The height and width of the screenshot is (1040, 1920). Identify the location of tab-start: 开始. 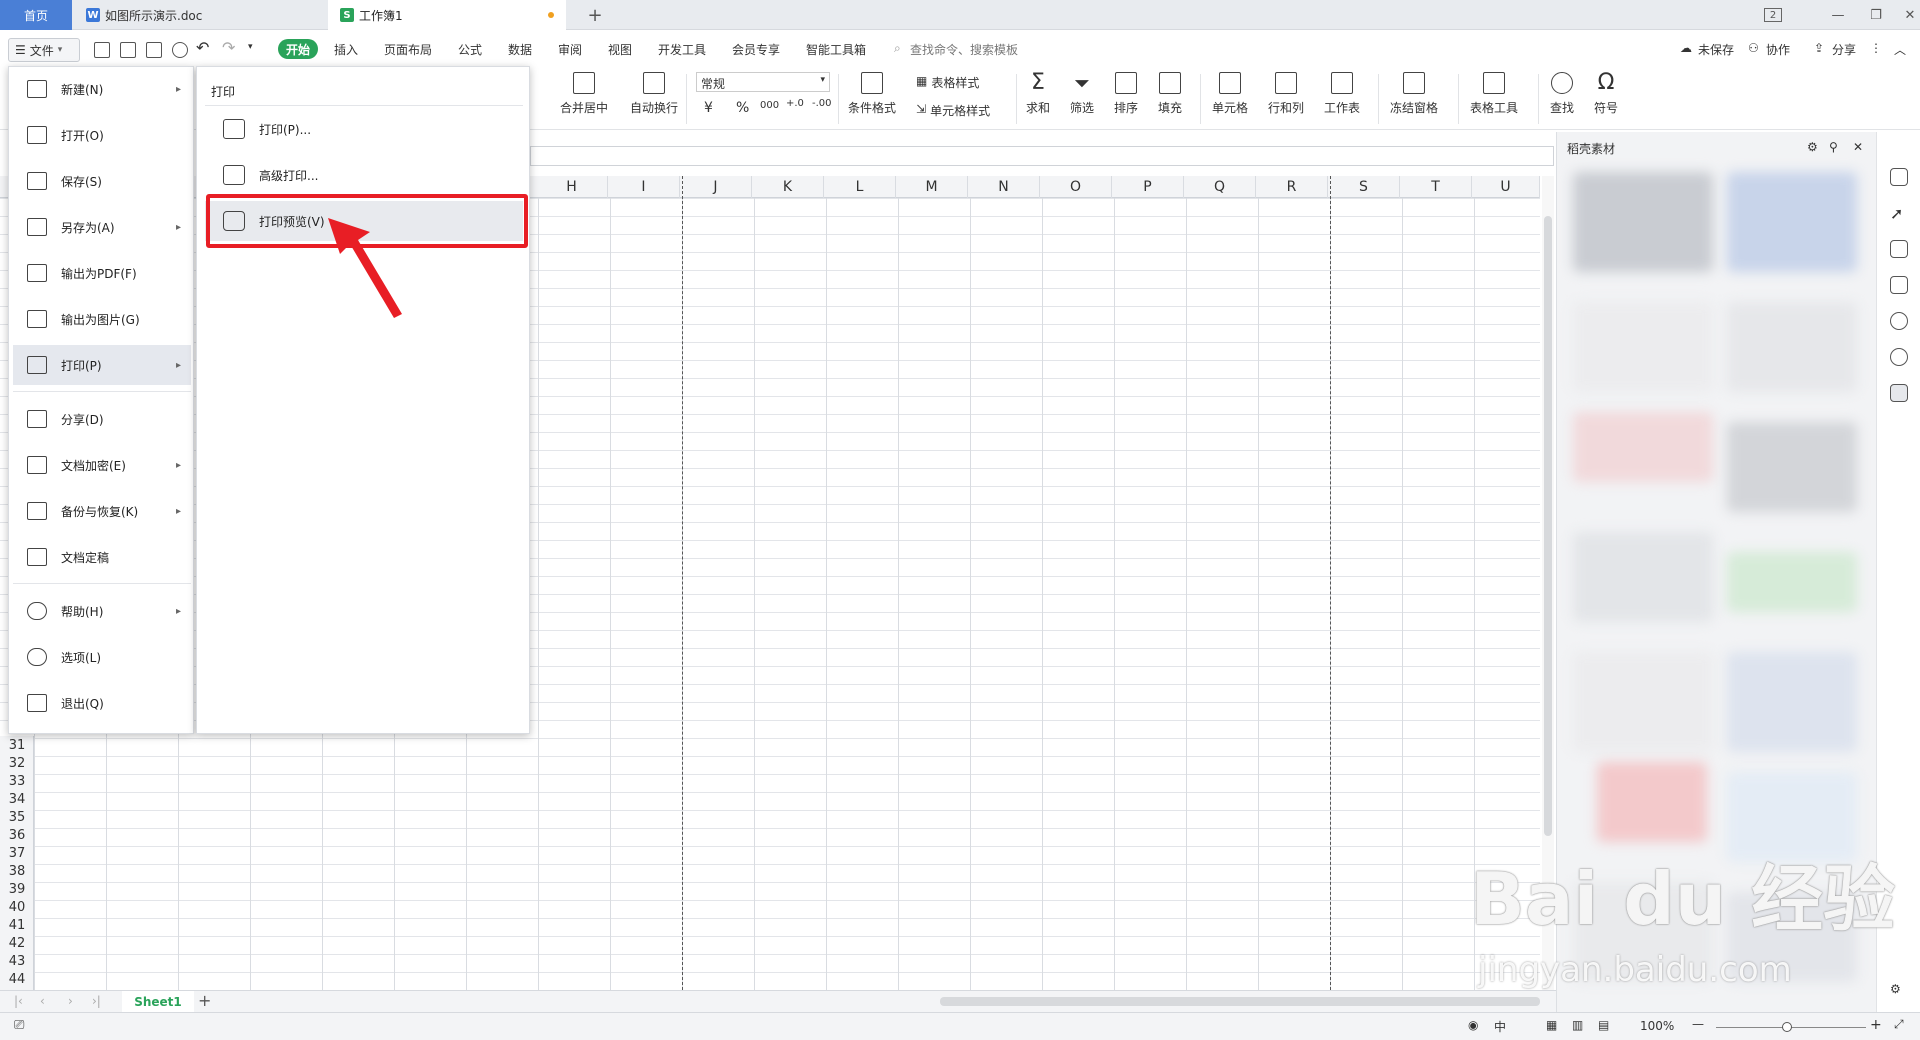
(298, 49).